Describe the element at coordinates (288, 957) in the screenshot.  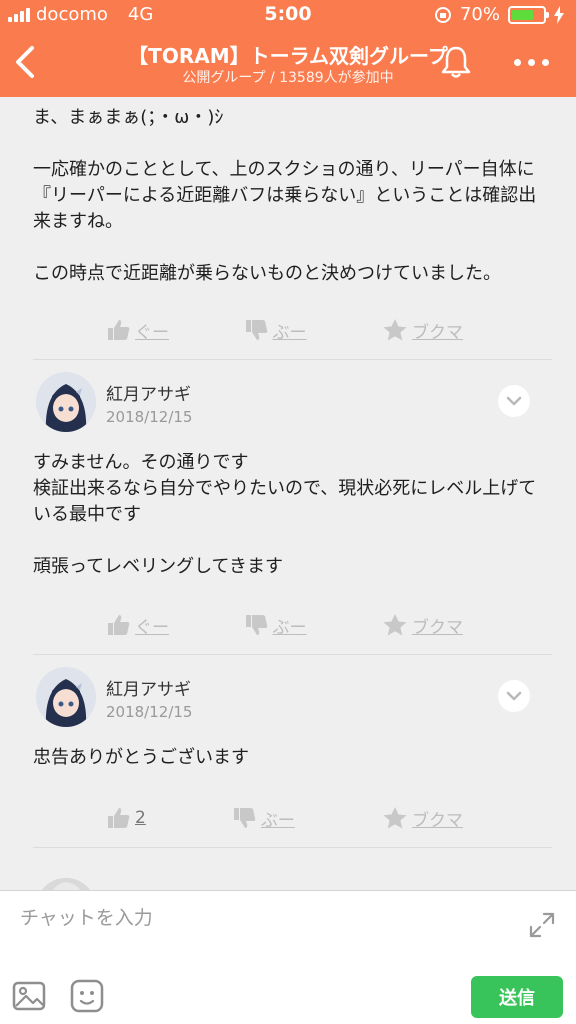
I see `chat-input-bar: 送信` at that location.